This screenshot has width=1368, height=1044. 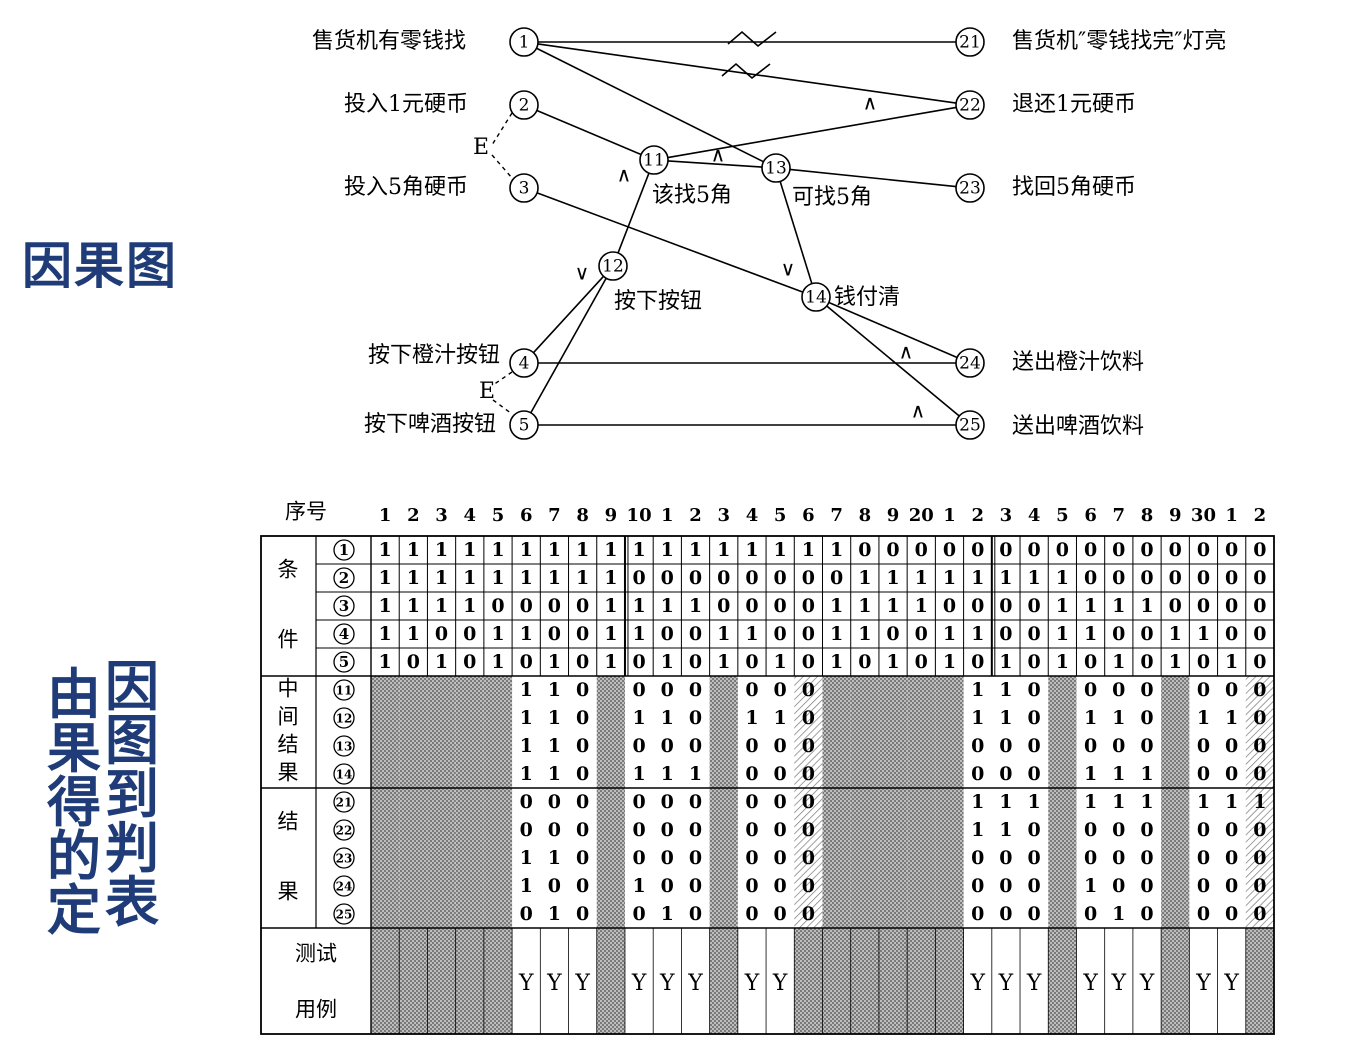 I want to click on title-char: 图, so click(x=132, y=740).